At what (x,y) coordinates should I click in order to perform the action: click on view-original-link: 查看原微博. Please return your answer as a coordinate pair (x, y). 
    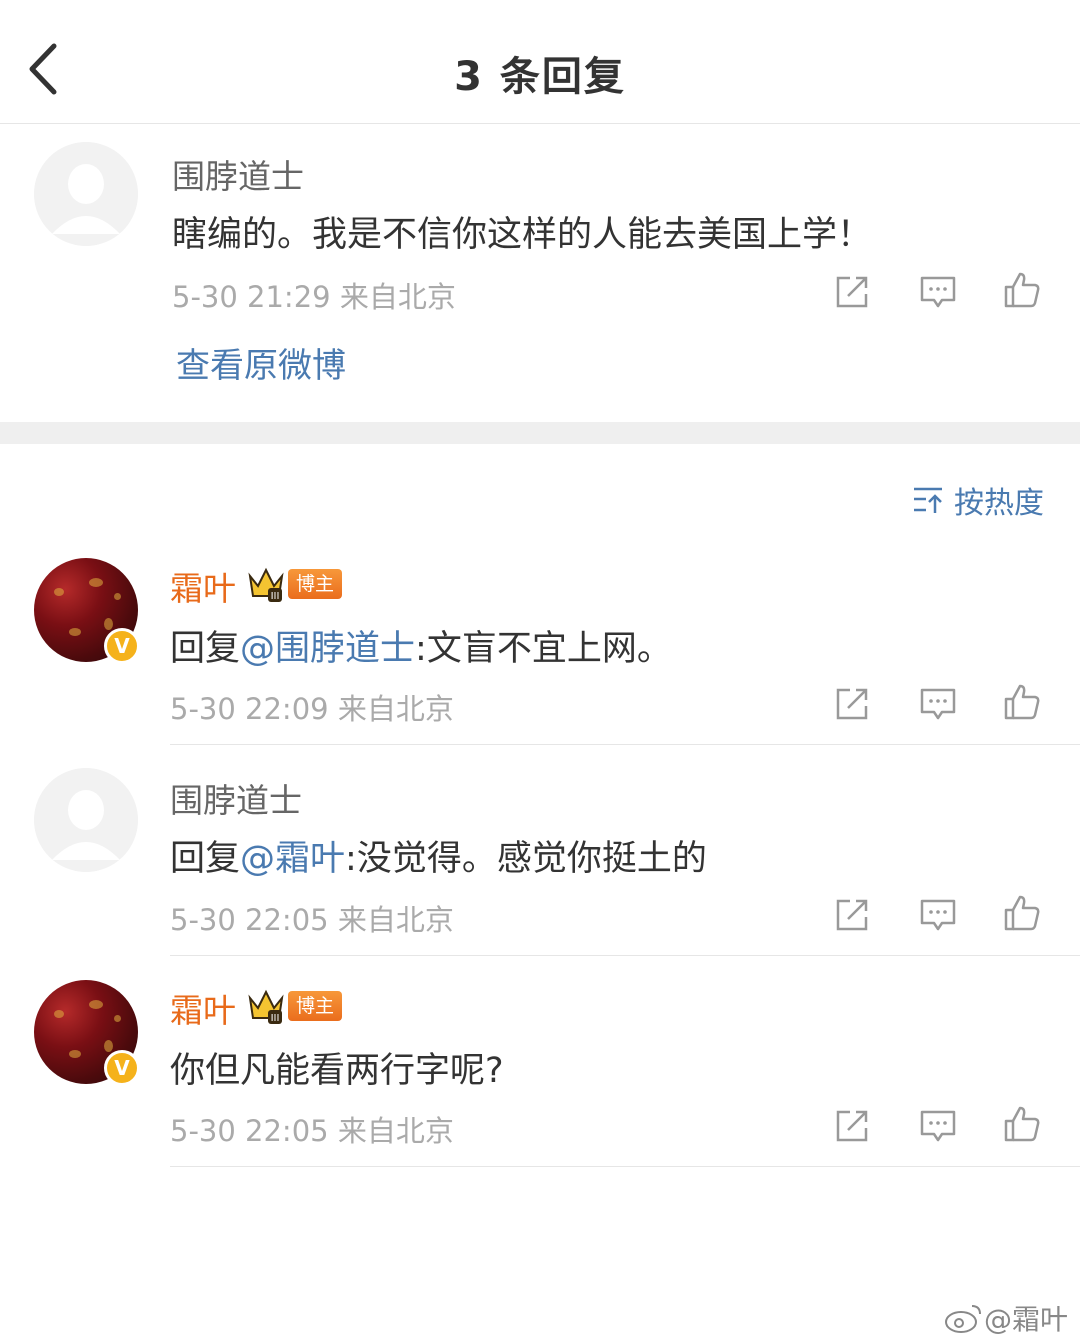
    Looking at the image, I should click on (261, 362).